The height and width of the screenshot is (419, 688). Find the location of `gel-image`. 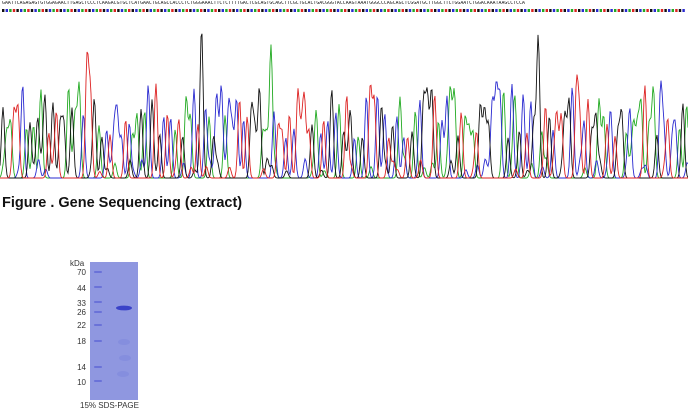

gel-image is located at coordinates (114, 331).